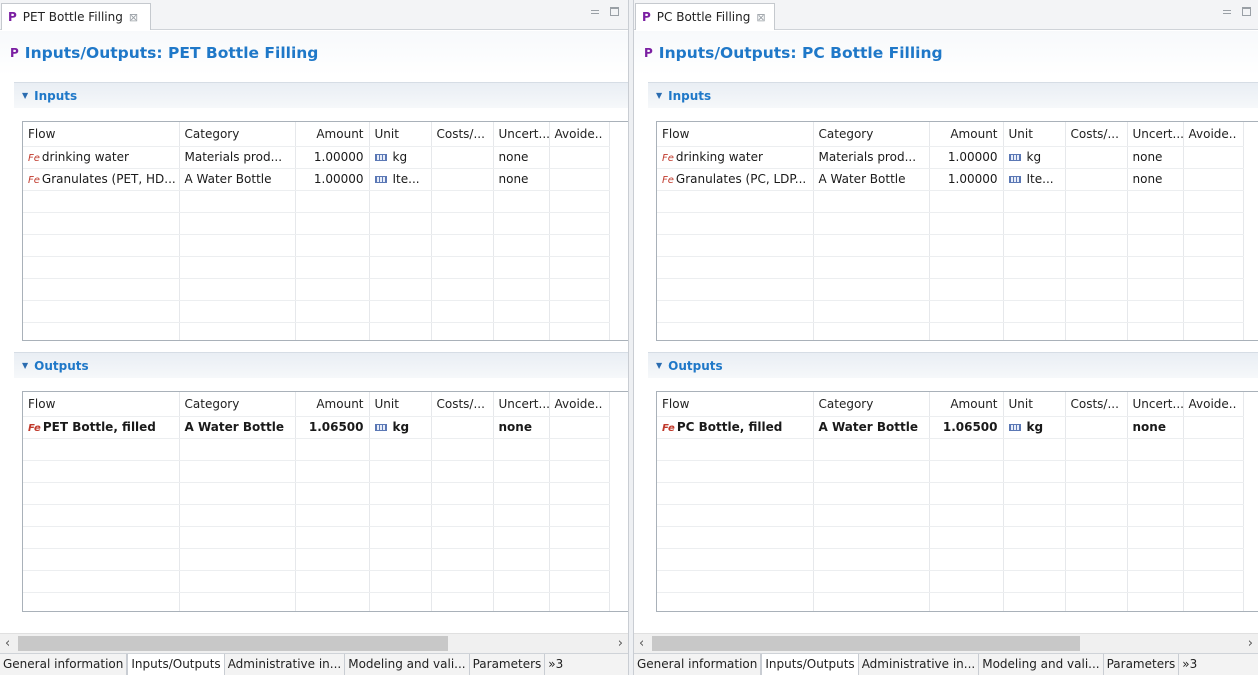 This screenshot has height=675, width=1258. What do you see at coordinates (76, 16) in the screenshot?
I see `editor-tab: P PET Bottle Filling ⊠` at bounding box center [76, 16].